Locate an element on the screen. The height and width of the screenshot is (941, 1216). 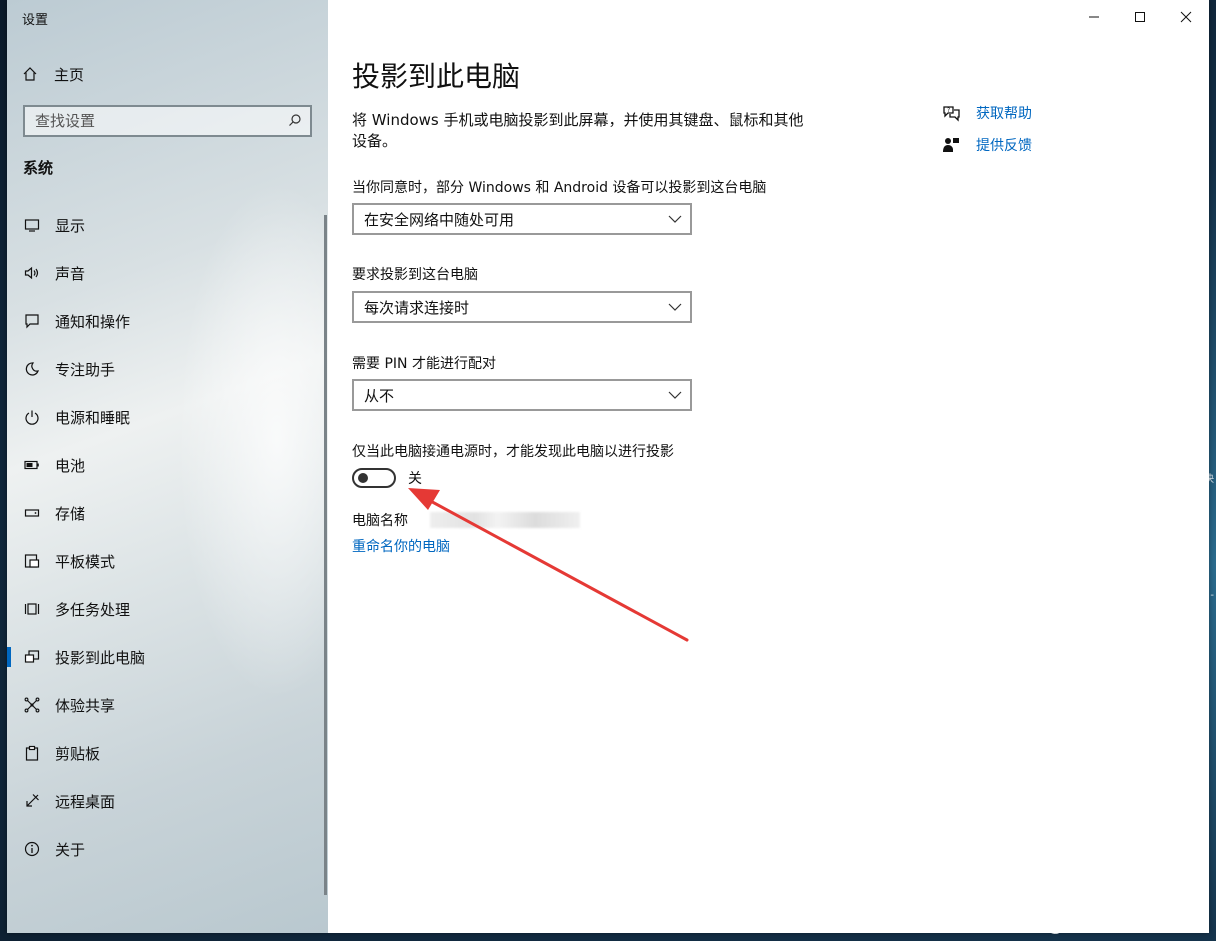
dropdown-value: 每次请求连接时 is located at coordinates (417, 307).